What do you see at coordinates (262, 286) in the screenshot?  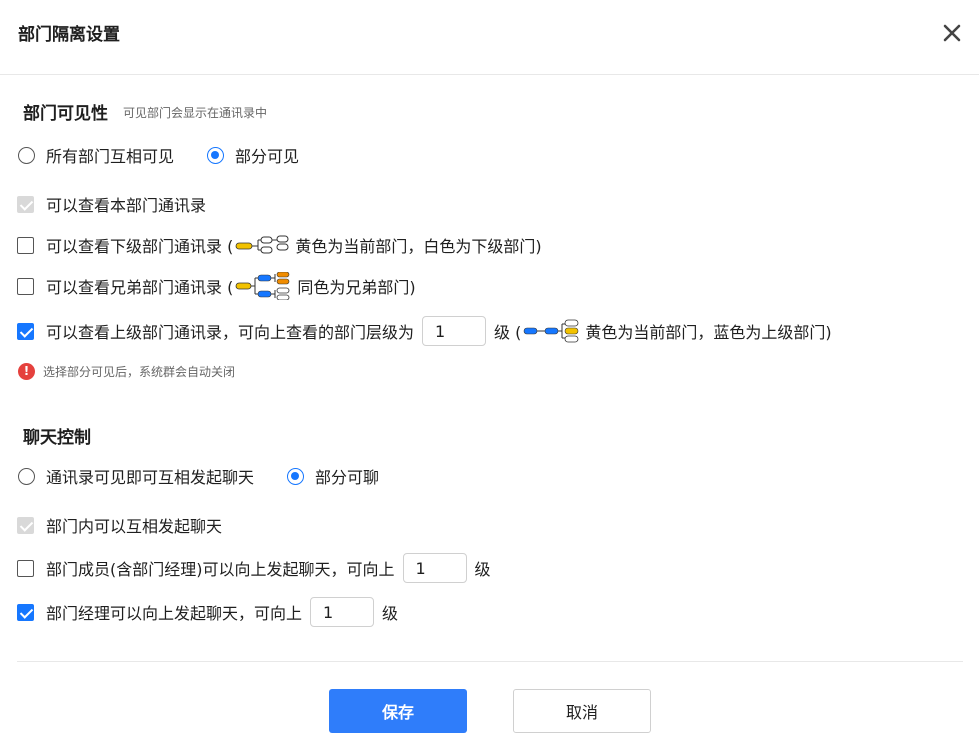 I see `sibling-dept-tree-icon` at bounding box center [262, 286].